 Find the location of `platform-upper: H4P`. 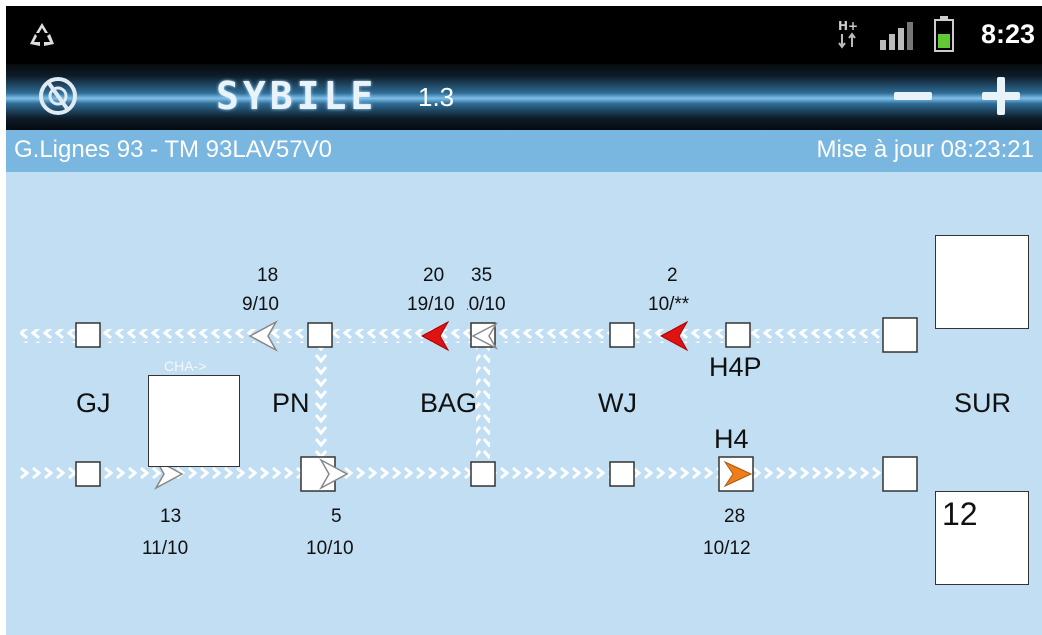

platform-upper: H4P is located at coordinates (735, 367).